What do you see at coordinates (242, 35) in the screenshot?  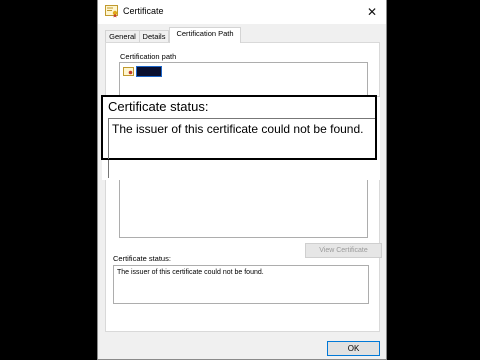 I see `tab-strip: General Details Certification Path` at bounding box center [242, 35].